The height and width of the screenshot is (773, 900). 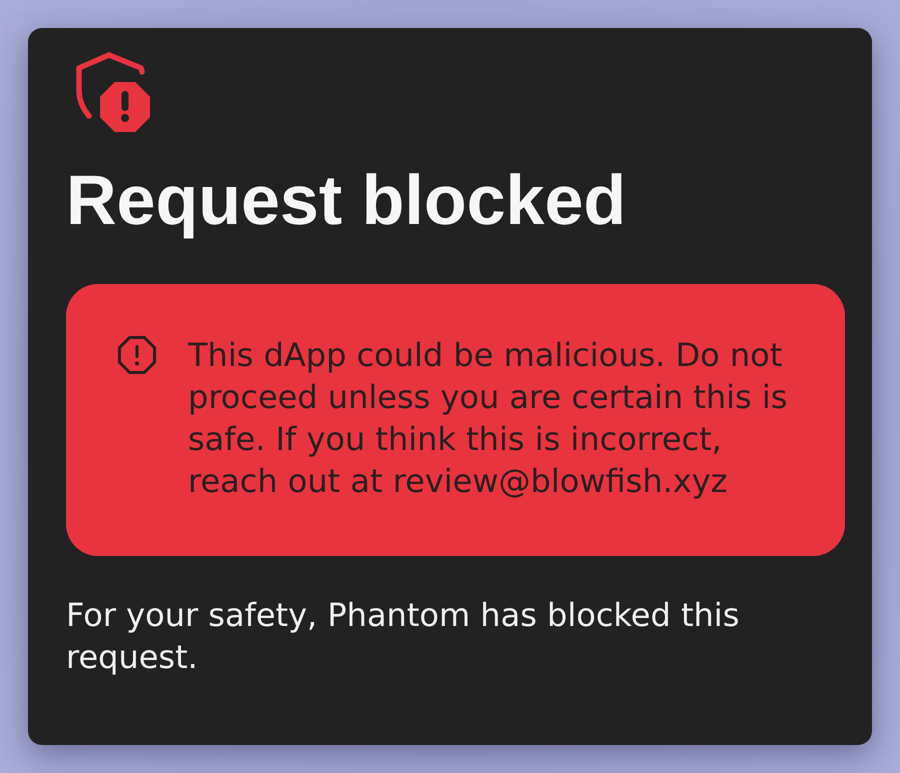 I want to click on warning-message: This dApp could be malicious. Do not proceed unless you are certain this is safe. If you think this is incorrect, reach out at review@blowfish.xyz, so click(x=488, y=418).